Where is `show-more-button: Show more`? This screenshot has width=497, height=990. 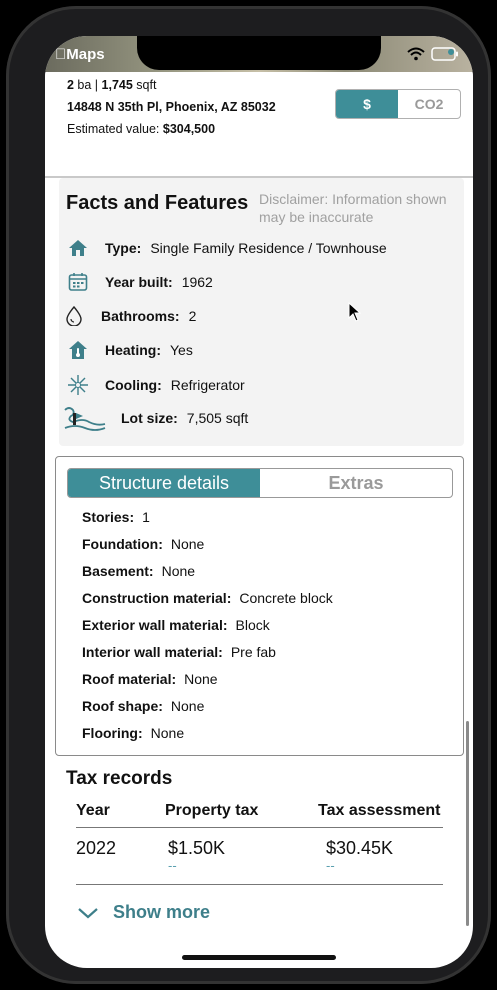 show-more-button: Show more is located at coordinates (143, 912).